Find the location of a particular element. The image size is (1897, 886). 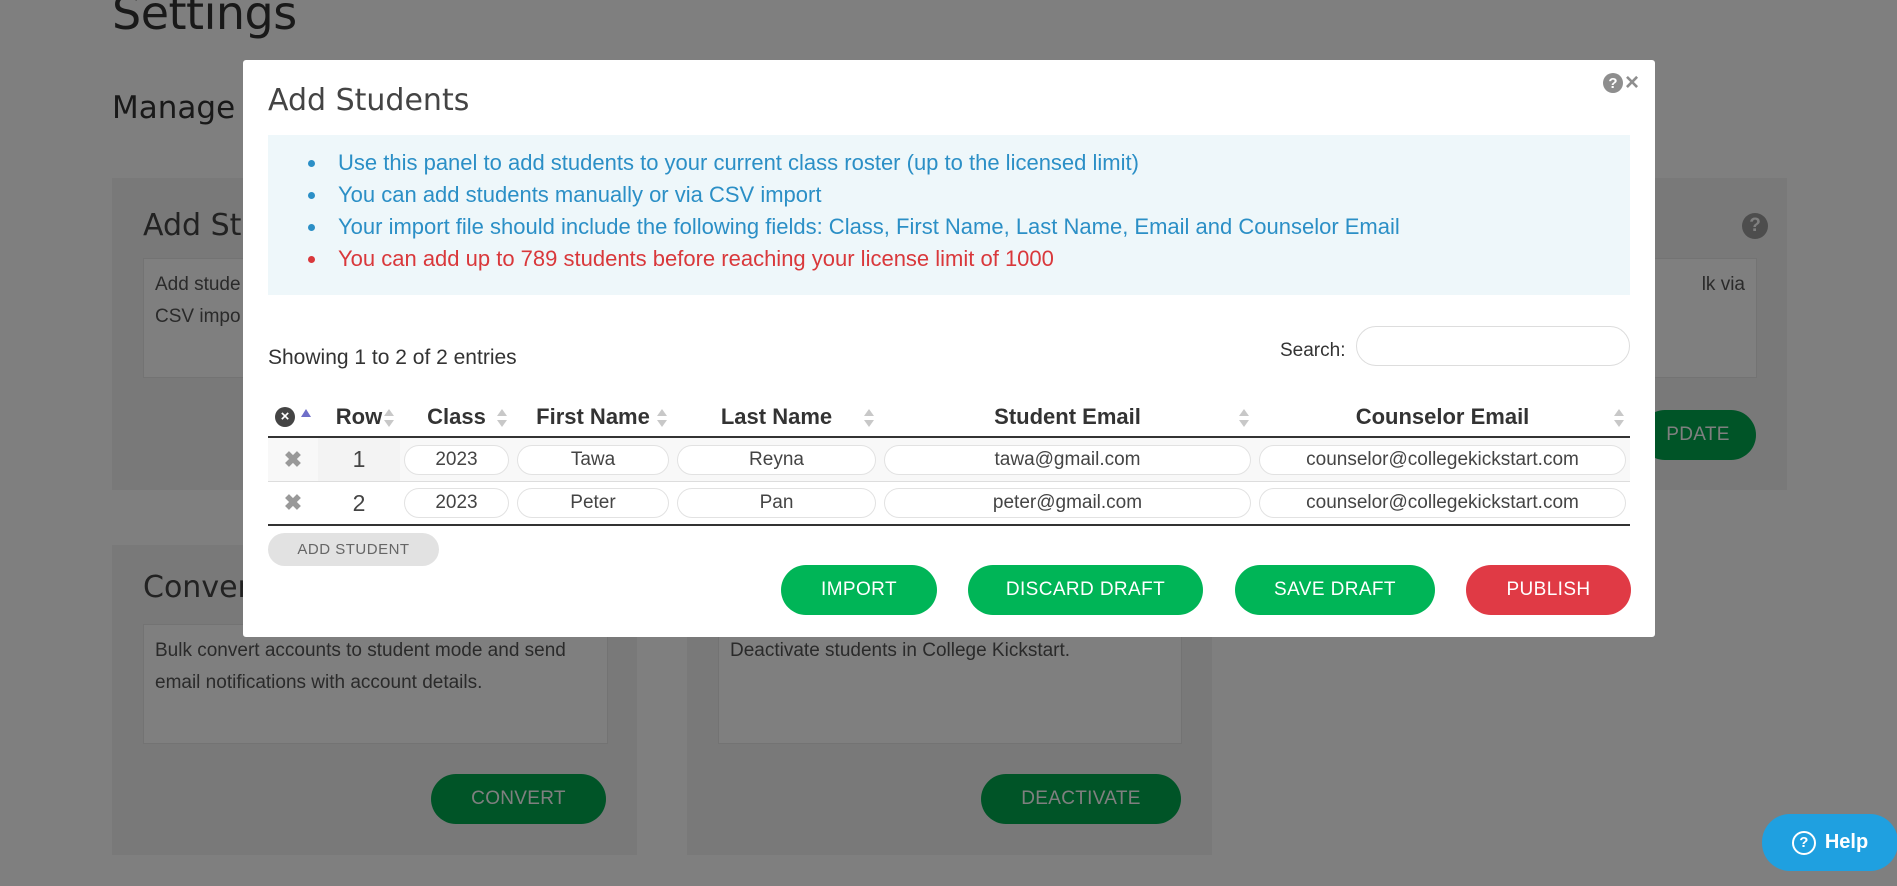

student-email-cell: tawa@gmail.com is located at coordinates (1067, 459).